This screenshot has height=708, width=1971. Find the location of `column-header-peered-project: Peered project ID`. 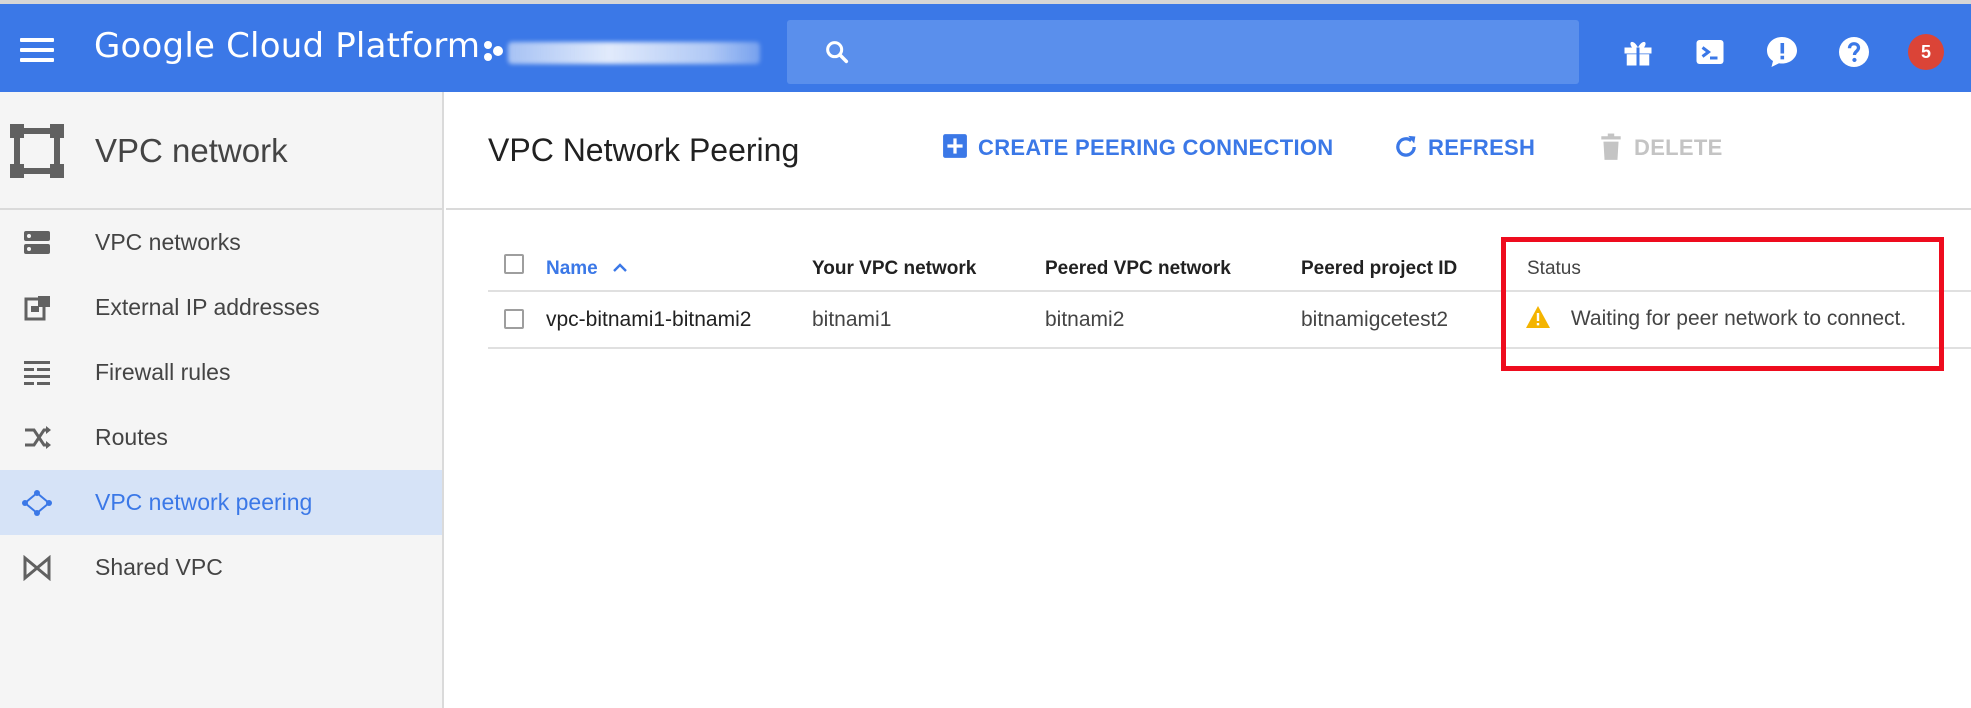

column-header-peered-project: Peered project ID is located at coordinates (1379, 269).